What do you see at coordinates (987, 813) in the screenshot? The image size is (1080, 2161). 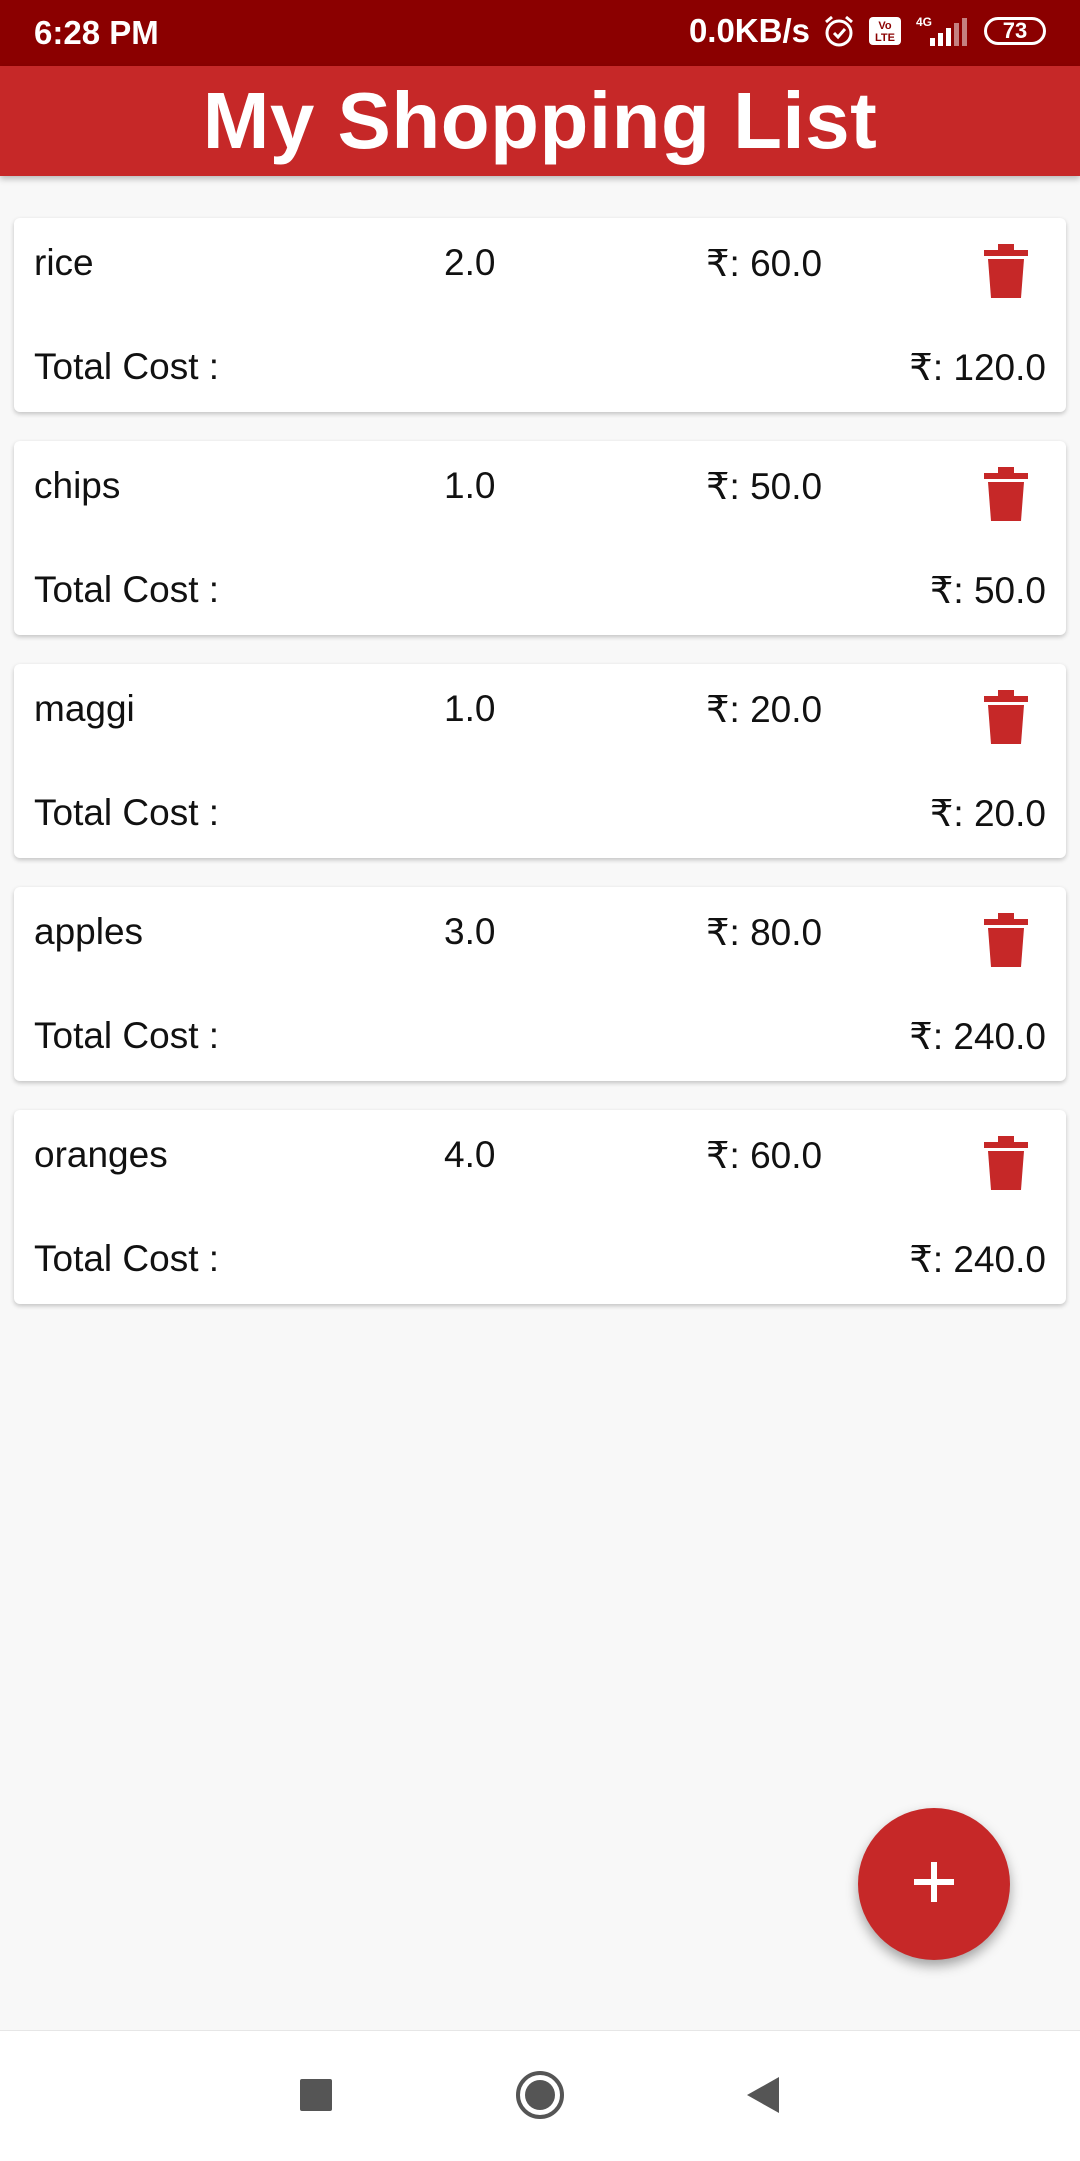 I see `total-cost-value: ₹: 20.0` at bounding box center [987, 813].